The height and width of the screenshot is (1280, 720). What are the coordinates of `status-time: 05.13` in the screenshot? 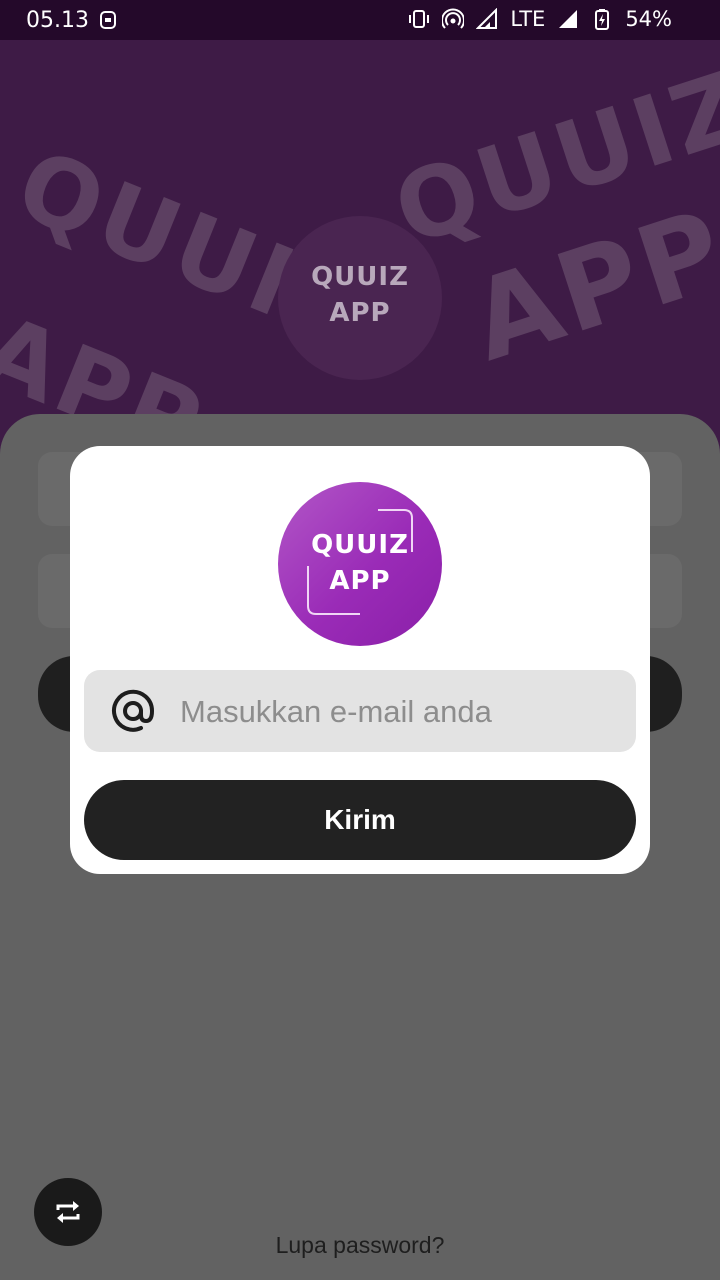 It's located at (57, 20).